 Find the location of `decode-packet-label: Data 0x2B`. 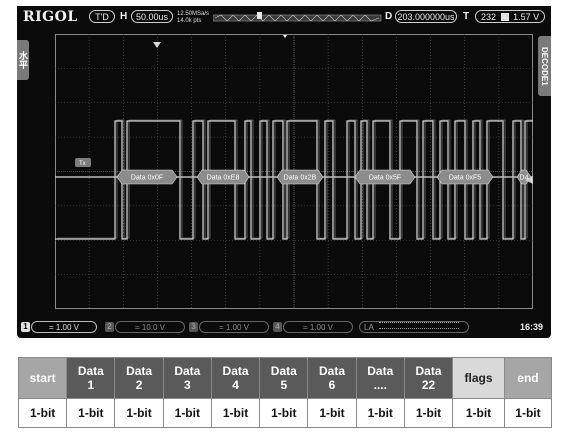

decode-packet-label: Data 0x2B is located at coordinates (300, 178).